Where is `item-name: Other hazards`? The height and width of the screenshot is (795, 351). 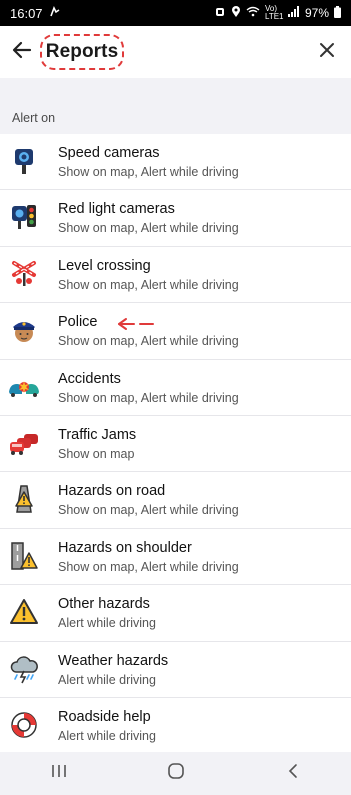 item-name: Other hazards is located at coordinates (104, 604).